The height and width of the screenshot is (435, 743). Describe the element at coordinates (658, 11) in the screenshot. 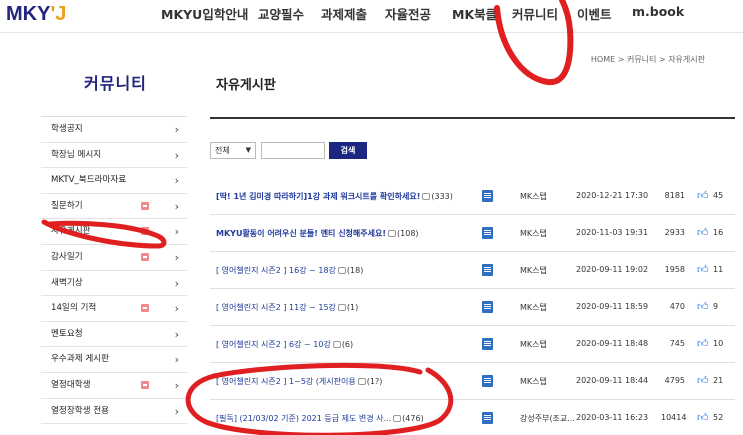

I see `nav-mbook: m.book` at that location.